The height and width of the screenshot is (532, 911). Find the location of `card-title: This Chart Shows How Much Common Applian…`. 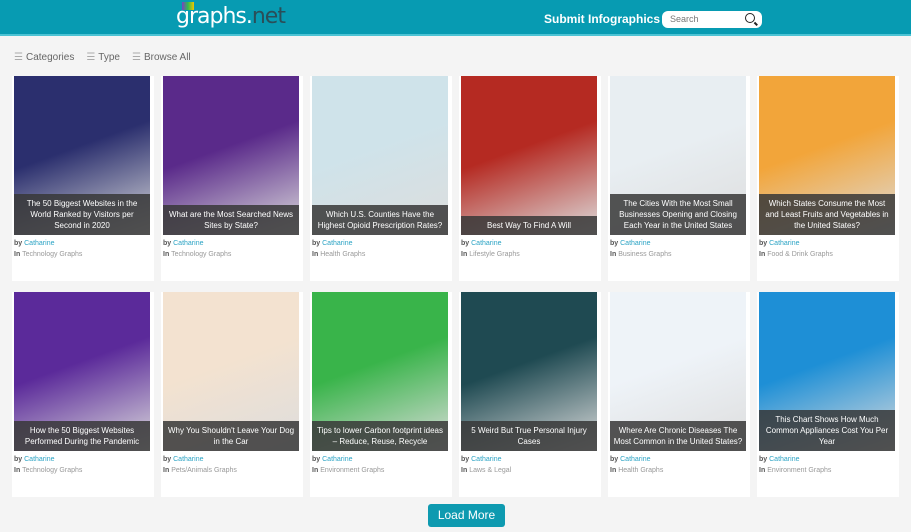

card-title: This Chart Shows How Much Common Applian… is located at coordinates (827, 430).